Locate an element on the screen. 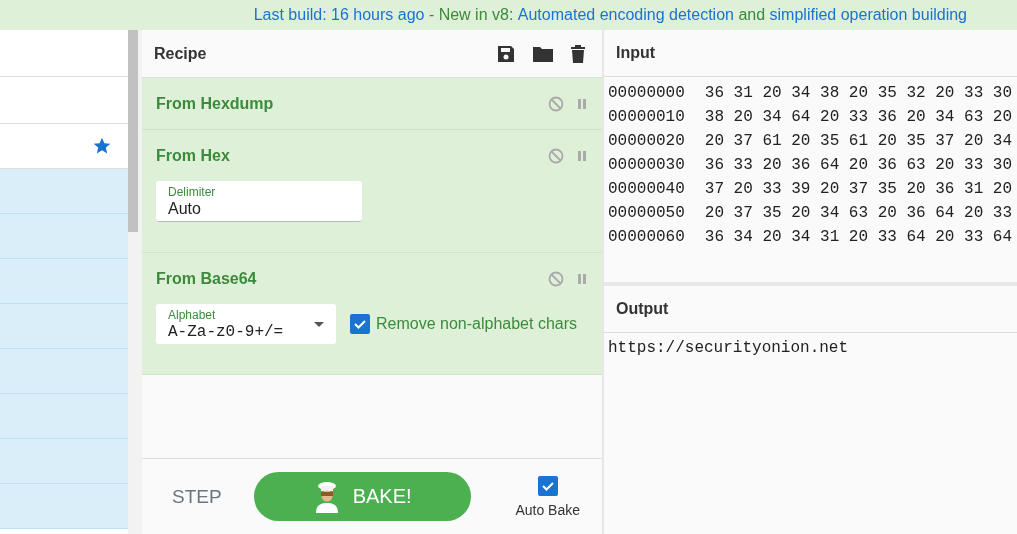 The image size is (1017, 534). hex-bytes: 36 34 20 34 31 20 33 64 20 33 64 is located at coordinates (858, 237).